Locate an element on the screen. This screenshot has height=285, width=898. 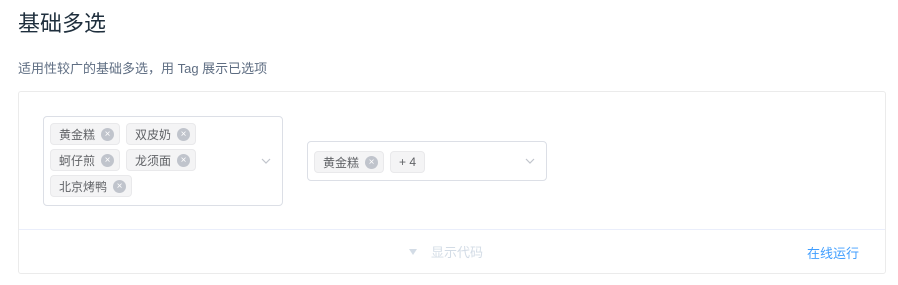
caret-down-icon is located at coordinates (413, 251).